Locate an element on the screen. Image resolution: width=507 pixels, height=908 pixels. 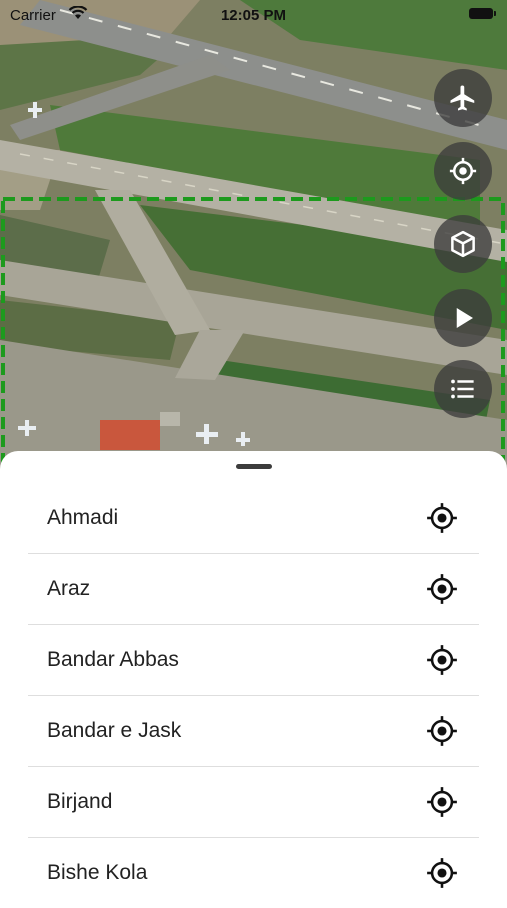
airport-row: Araz is located at coordinates (253, 589).